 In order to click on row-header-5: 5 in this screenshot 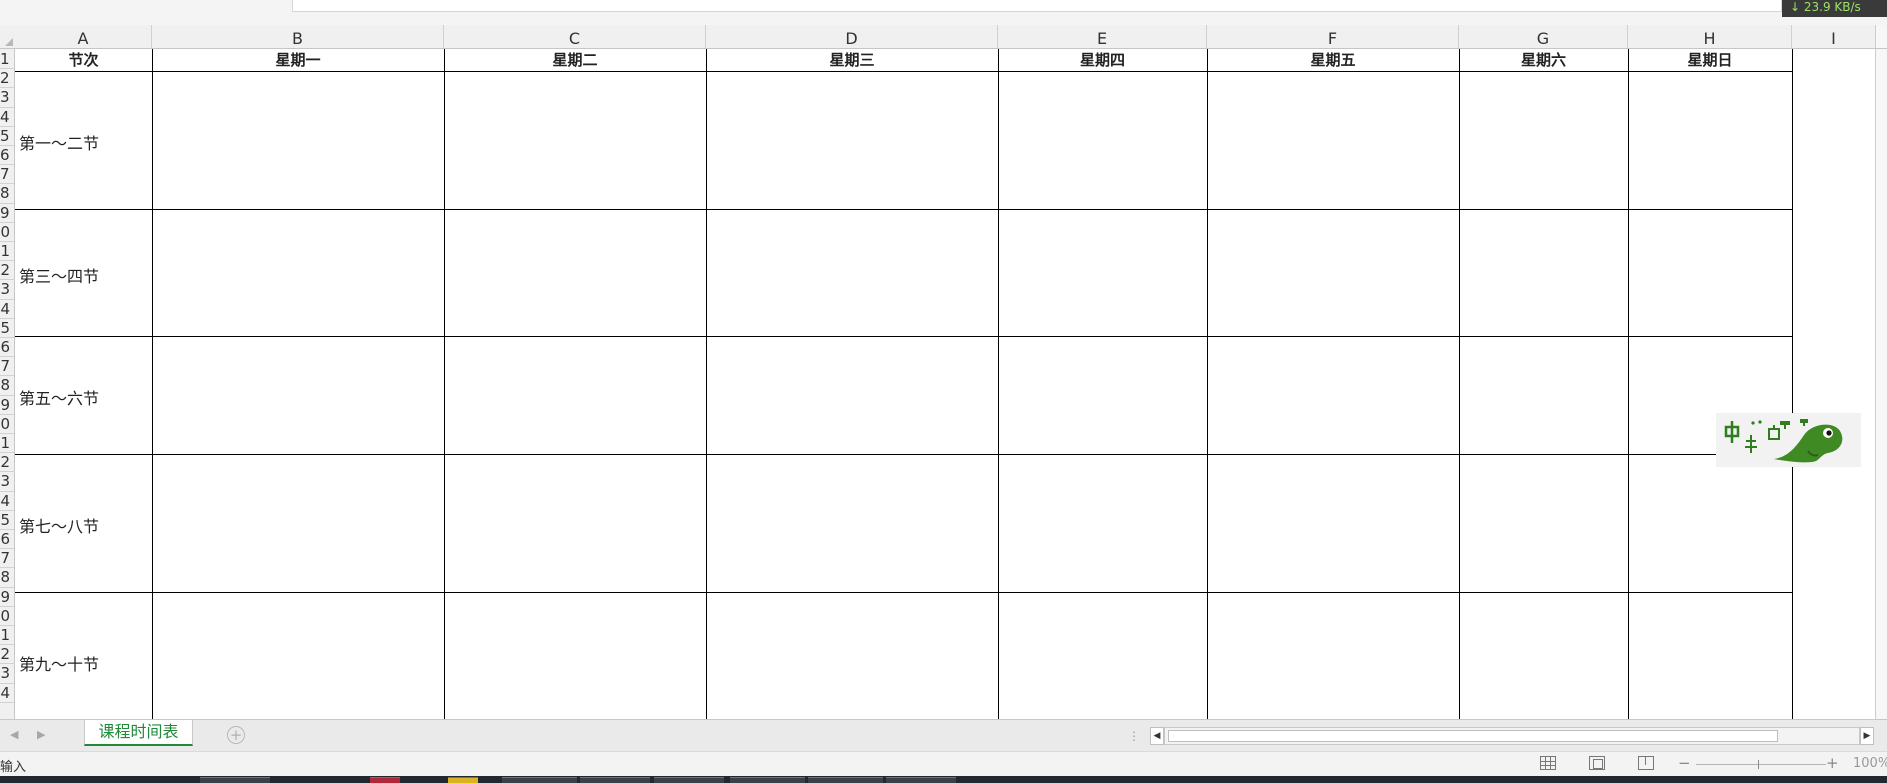, I will do `click(7, 136)`.